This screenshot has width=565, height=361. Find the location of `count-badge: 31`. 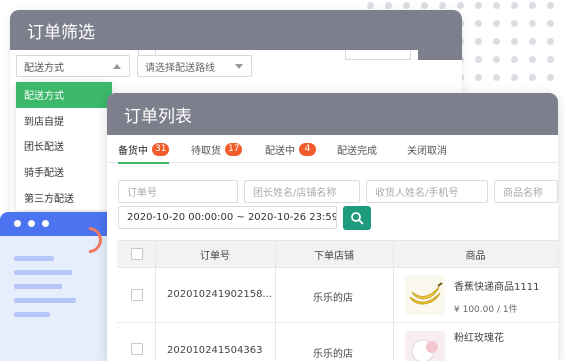

count-badge: 31 is located at coordinates (161, 149).